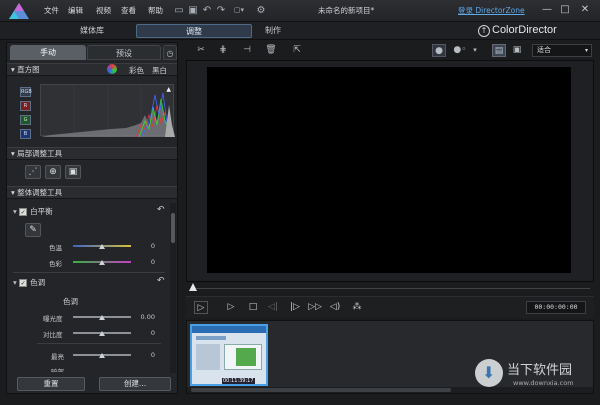  What do you see at coordinates (562, 50) in the screenshot?
I see `zoom-select: 适合 ▾` at bounding box center [562, 50].